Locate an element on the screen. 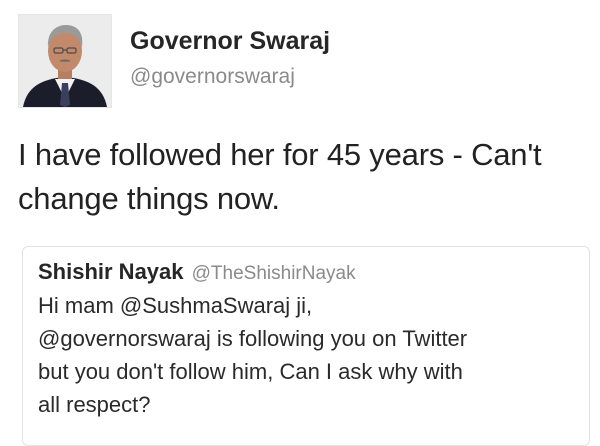 The height and width of the screenshot is (446, 600). quoted-text-line: all respect? is located at coordinates (94, 404).